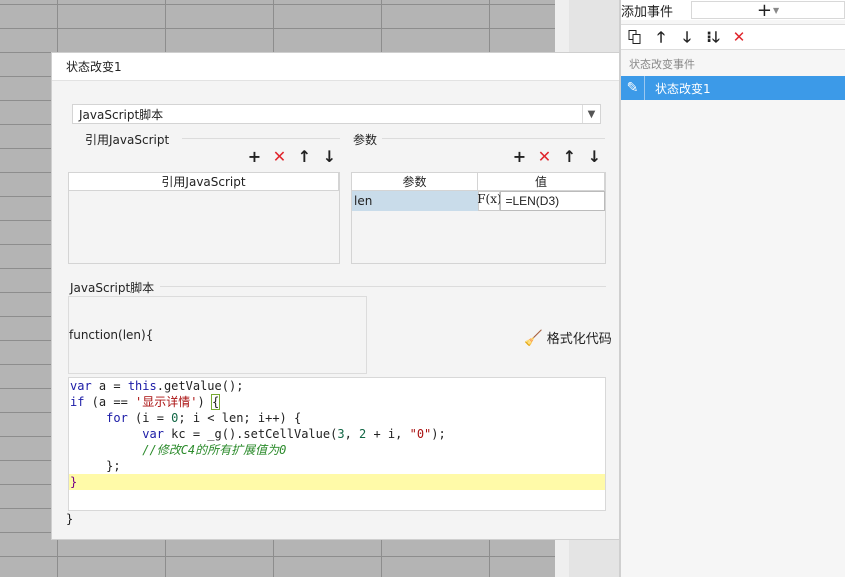 This screenshot has height=577, width=845. I want to click on script-section-title: JavaScript脚本, so click(112, 288).